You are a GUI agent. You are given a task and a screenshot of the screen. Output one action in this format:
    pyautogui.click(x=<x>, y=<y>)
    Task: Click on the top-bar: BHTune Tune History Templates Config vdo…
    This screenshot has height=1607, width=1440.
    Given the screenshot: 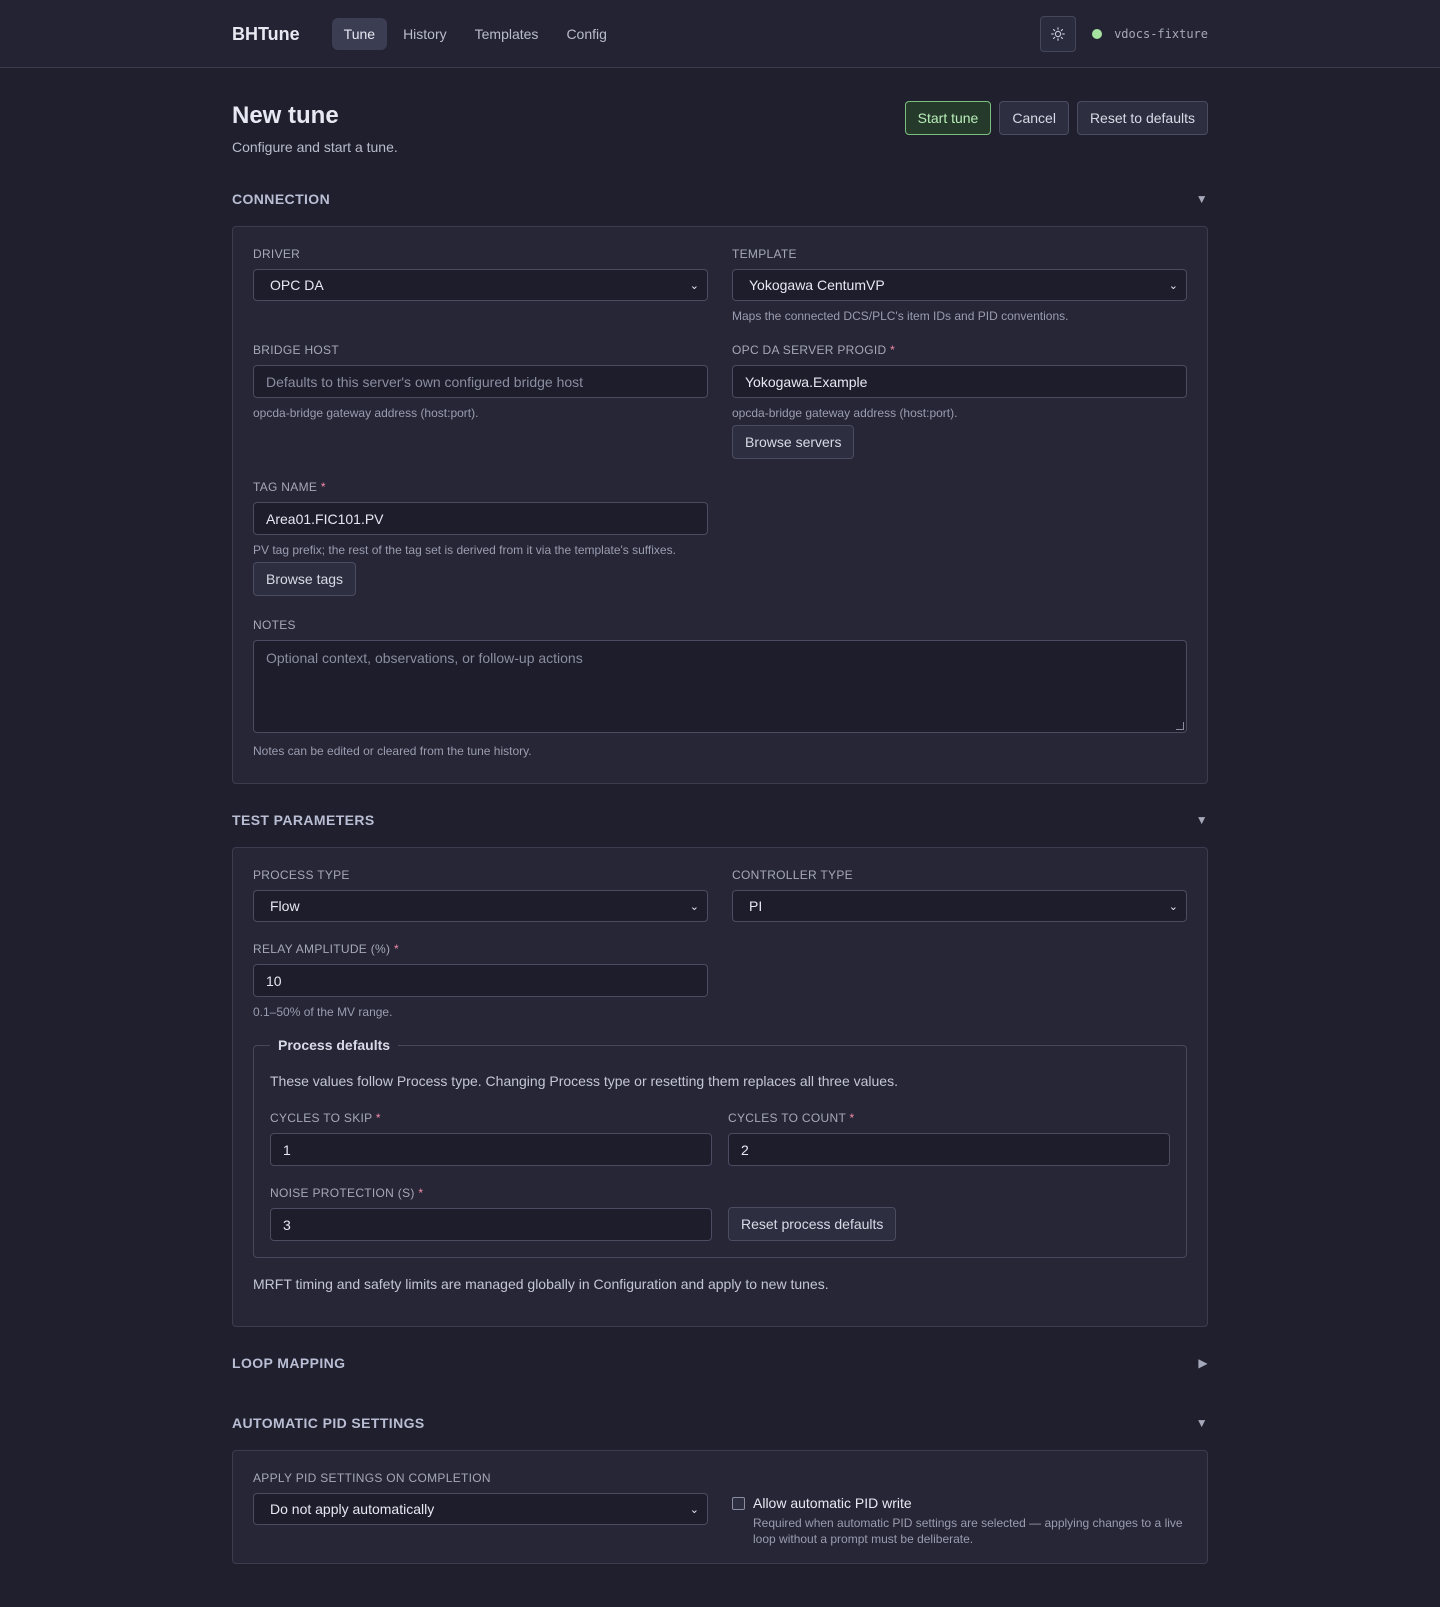 What is the action you would take?
    pyautogui.click(x=720, y=34)
    